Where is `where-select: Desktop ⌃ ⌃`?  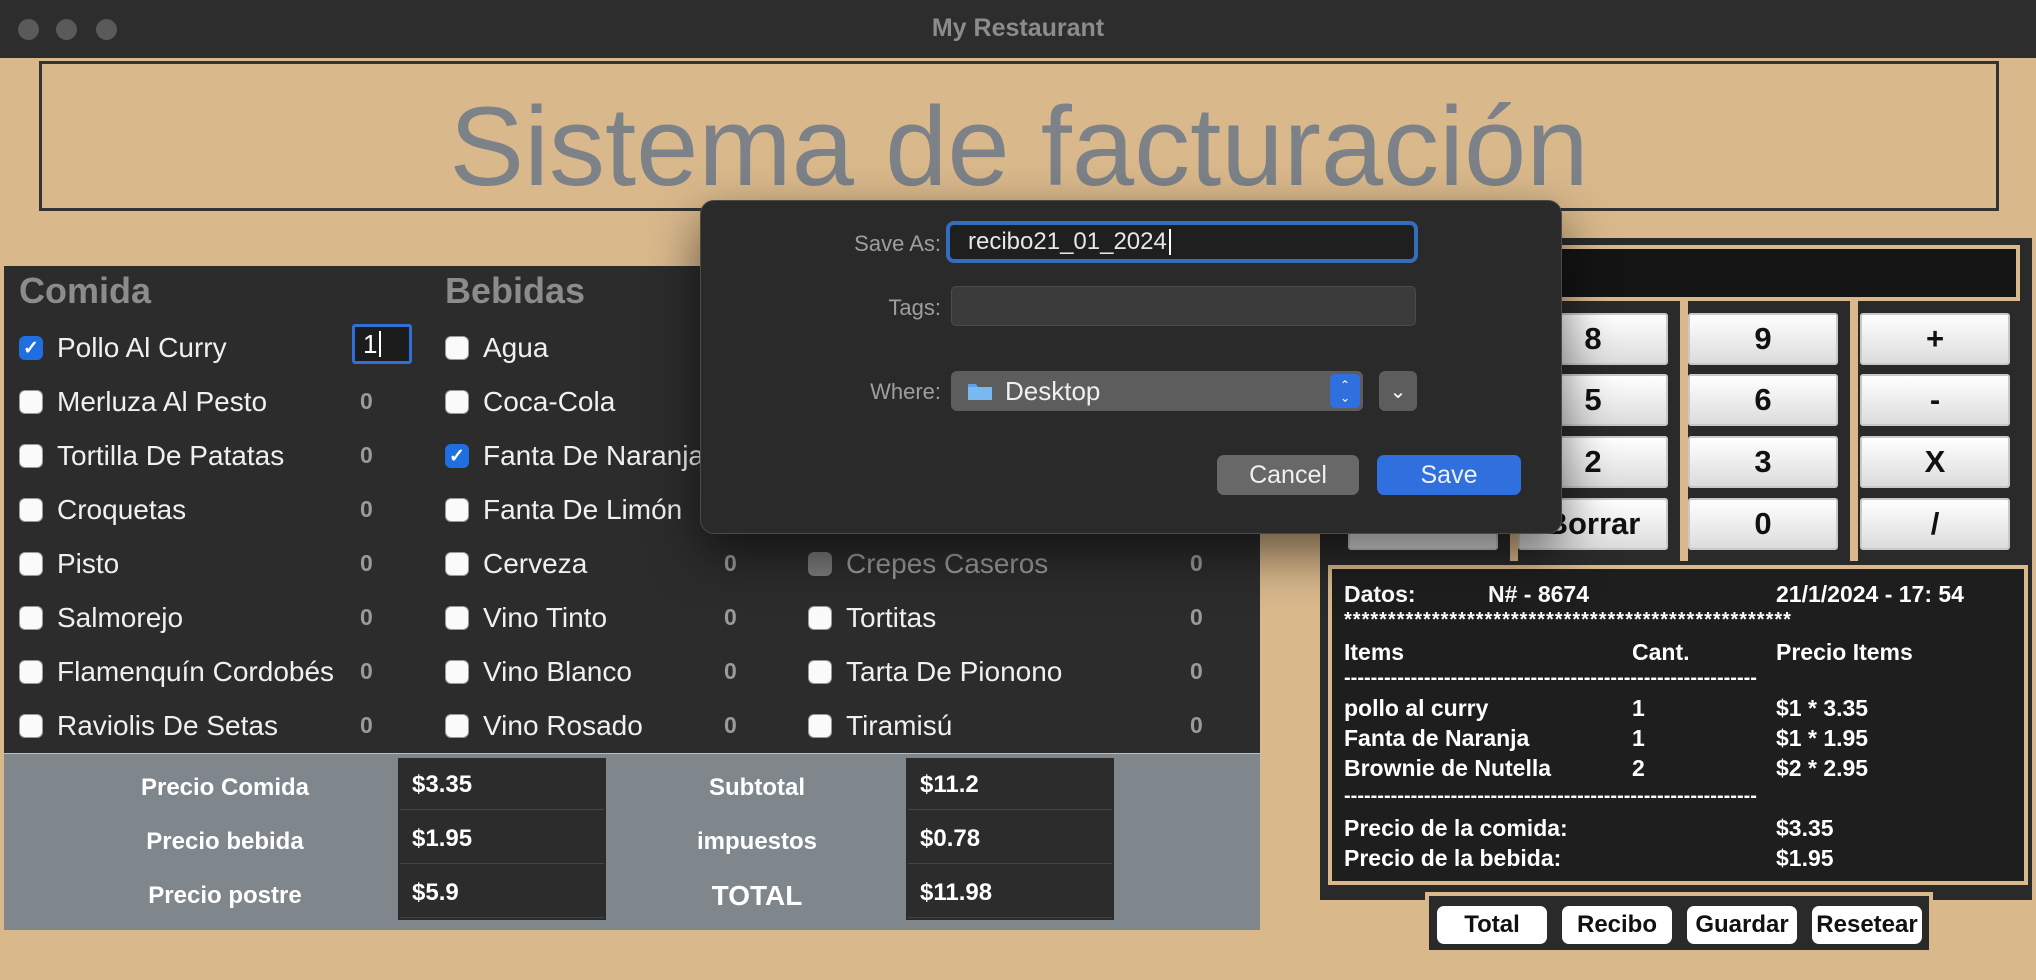 where-select: Desktop ⌃ ⌃ is located at coordinates (1157, 391).